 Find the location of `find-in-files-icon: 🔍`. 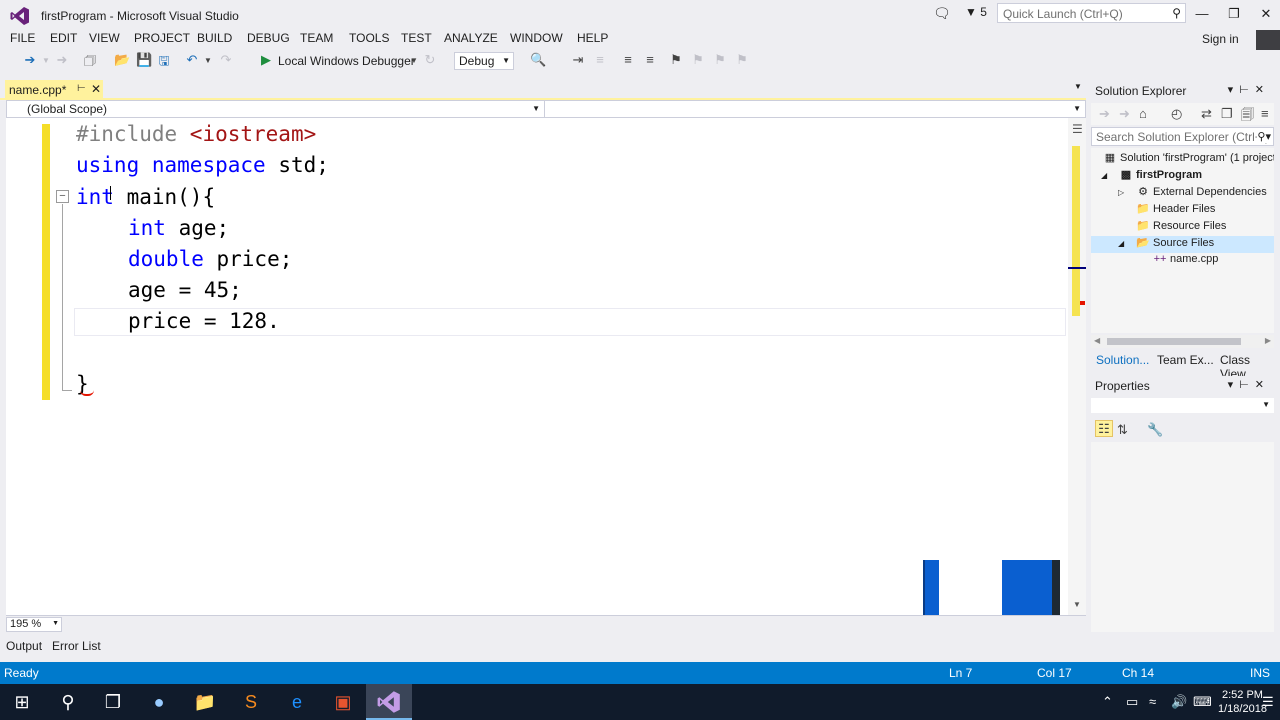

find-in-files-icon: 🔍 is located at coordinates (538, 60).